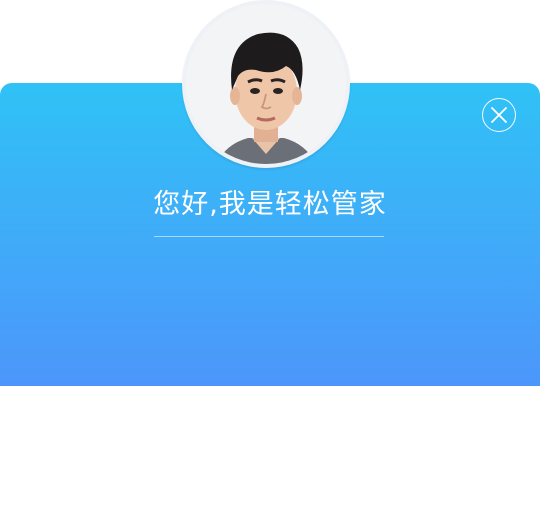  I want to click on avatar, so click(266, 84).